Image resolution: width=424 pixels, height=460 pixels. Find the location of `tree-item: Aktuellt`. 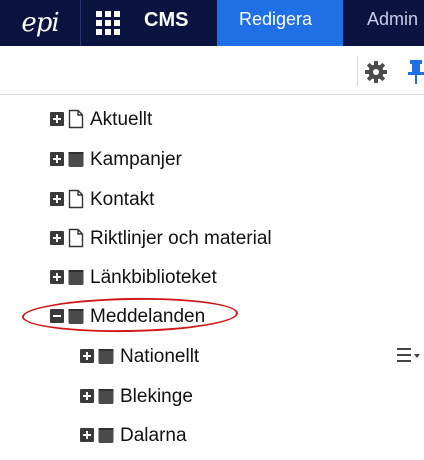

tree-item: Aktuellt is located at coordinates (101, 119).